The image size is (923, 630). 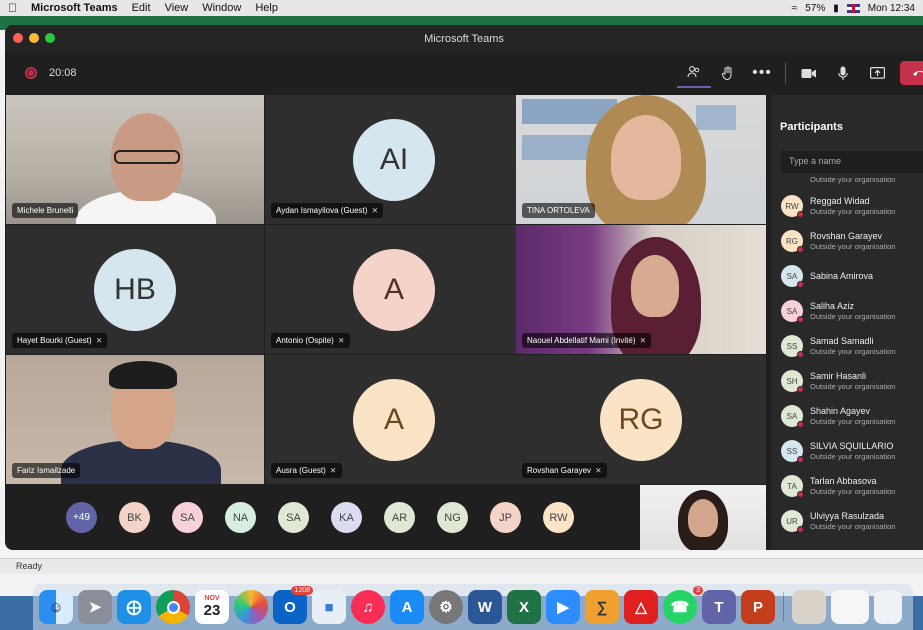 I want to click on participant-item: SA Saliha Aziz Outside your organisation, so click(x=852, y=311).